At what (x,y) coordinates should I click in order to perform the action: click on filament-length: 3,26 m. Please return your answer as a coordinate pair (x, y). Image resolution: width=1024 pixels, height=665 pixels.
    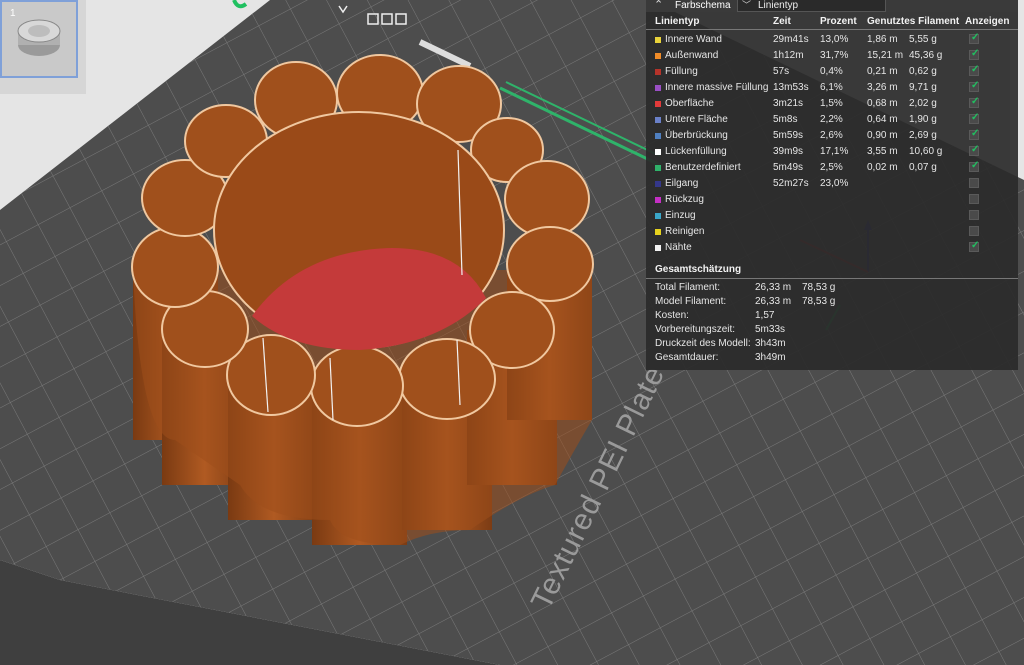
    Looking at the image, I should click on (882, 87).